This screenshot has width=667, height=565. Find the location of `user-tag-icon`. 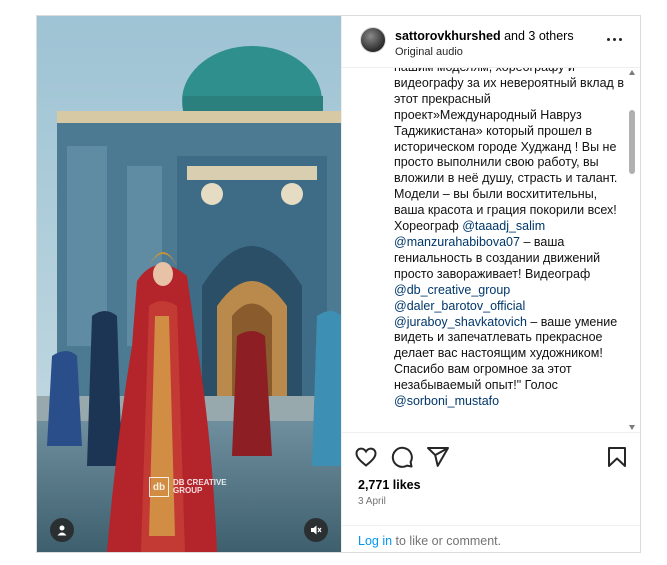

user-tag-icon is located at coordinates (62, 530).